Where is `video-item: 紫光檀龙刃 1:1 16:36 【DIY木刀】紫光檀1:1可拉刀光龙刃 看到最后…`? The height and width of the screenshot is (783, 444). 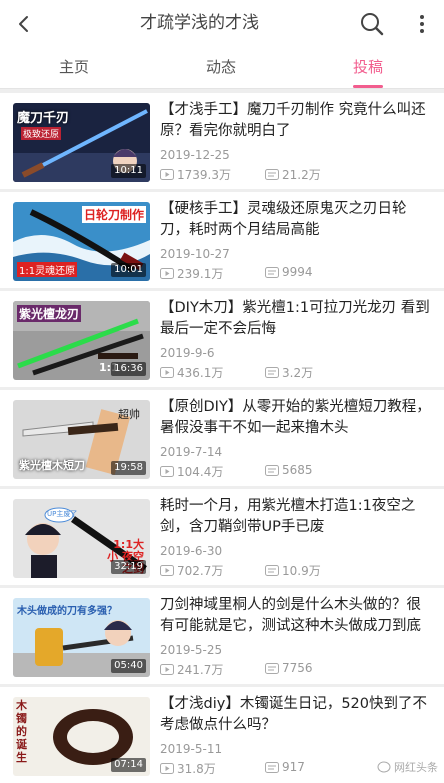 video-item: 紫光檀龙刃 1:1 16:36 【DIY木刀】紫光檀1:1可拉刀光龙刃 看到最后… is located at coordinates (222, 339).